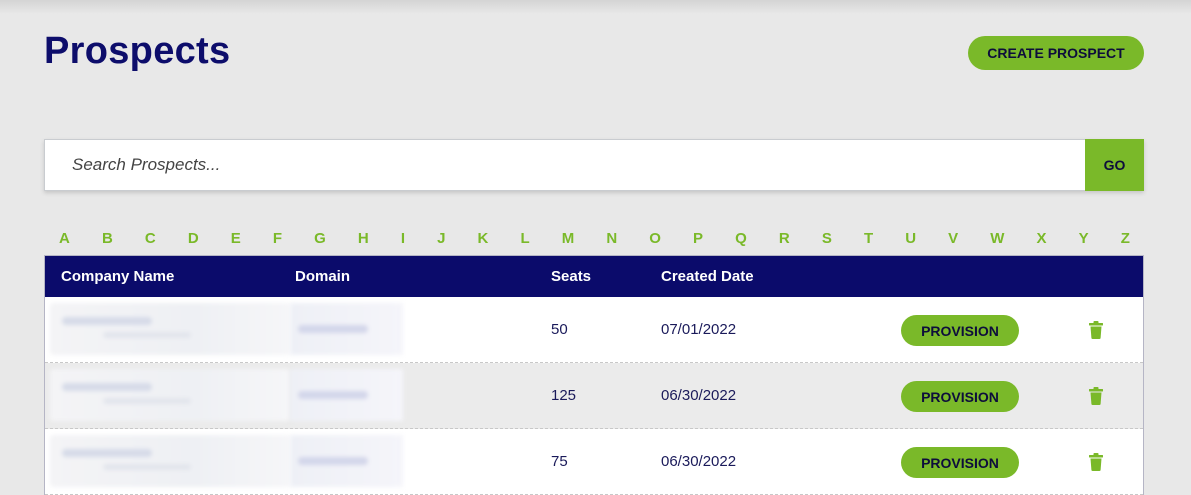 This screenshot has height=495, width=1191. What do you see at coordinates (566, 165) in the screenshot?
I see `search-input` at bounding box center [566, 165].